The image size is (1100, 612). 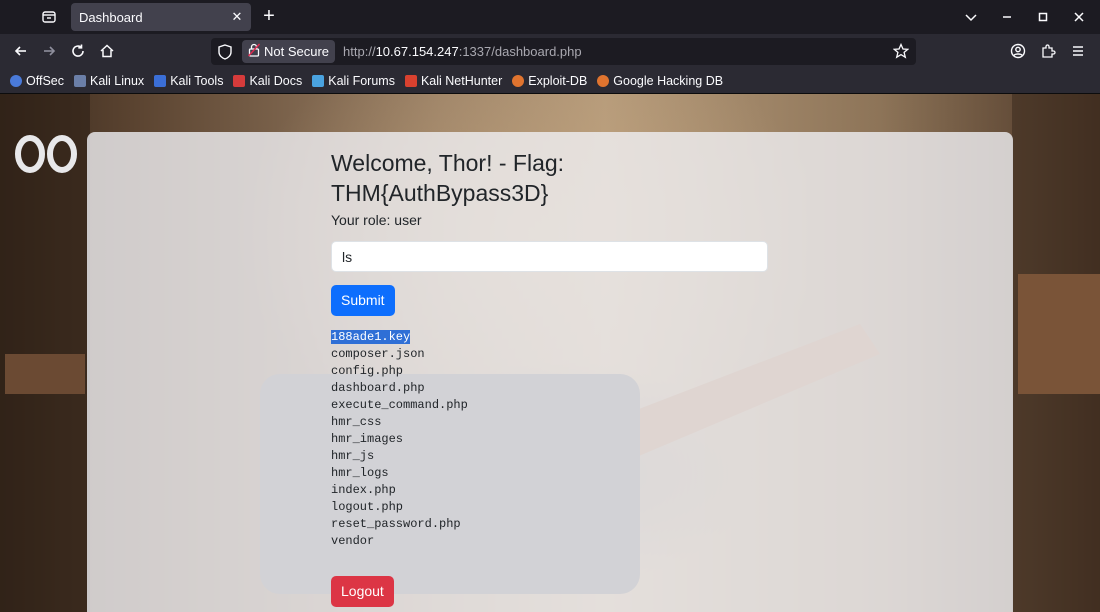 I want to click on output-line: hmr_css, so click(x=356, y=422).